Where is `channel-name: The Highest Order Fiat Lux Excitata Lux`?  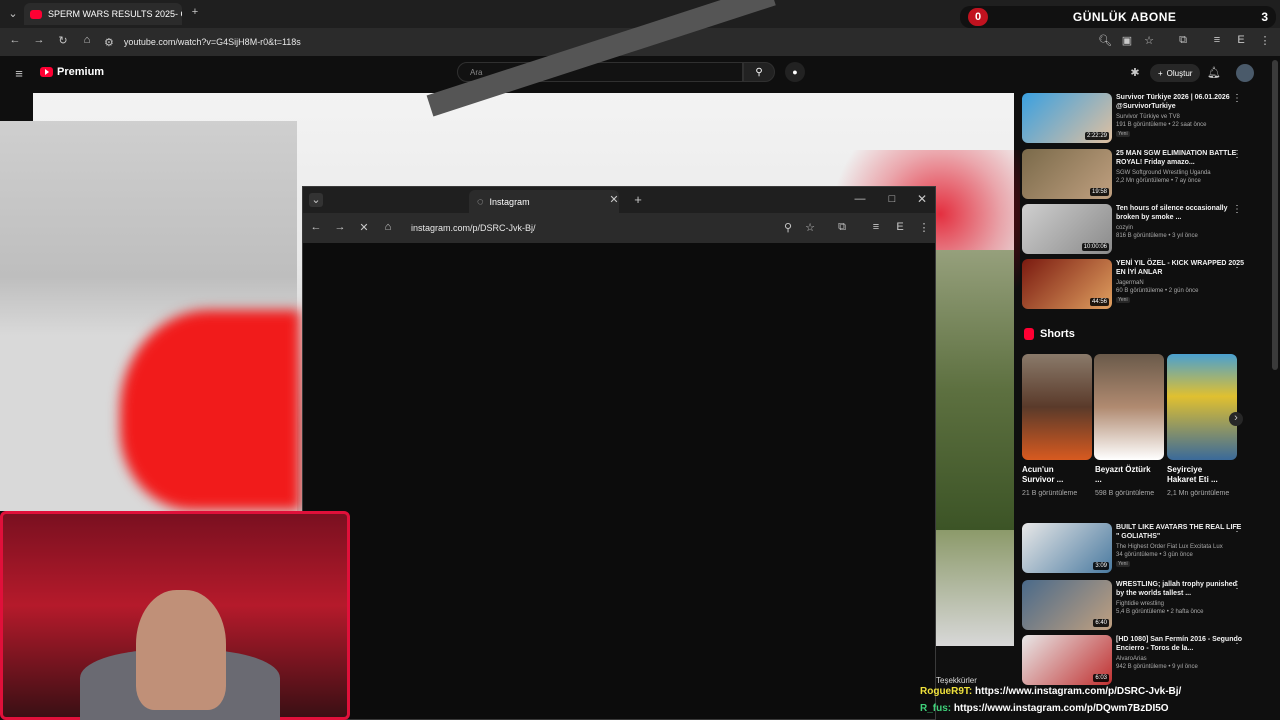 channel-name: The Highest Order Fiat Lux Excitata Lux is located at coordinates (1181, 547).